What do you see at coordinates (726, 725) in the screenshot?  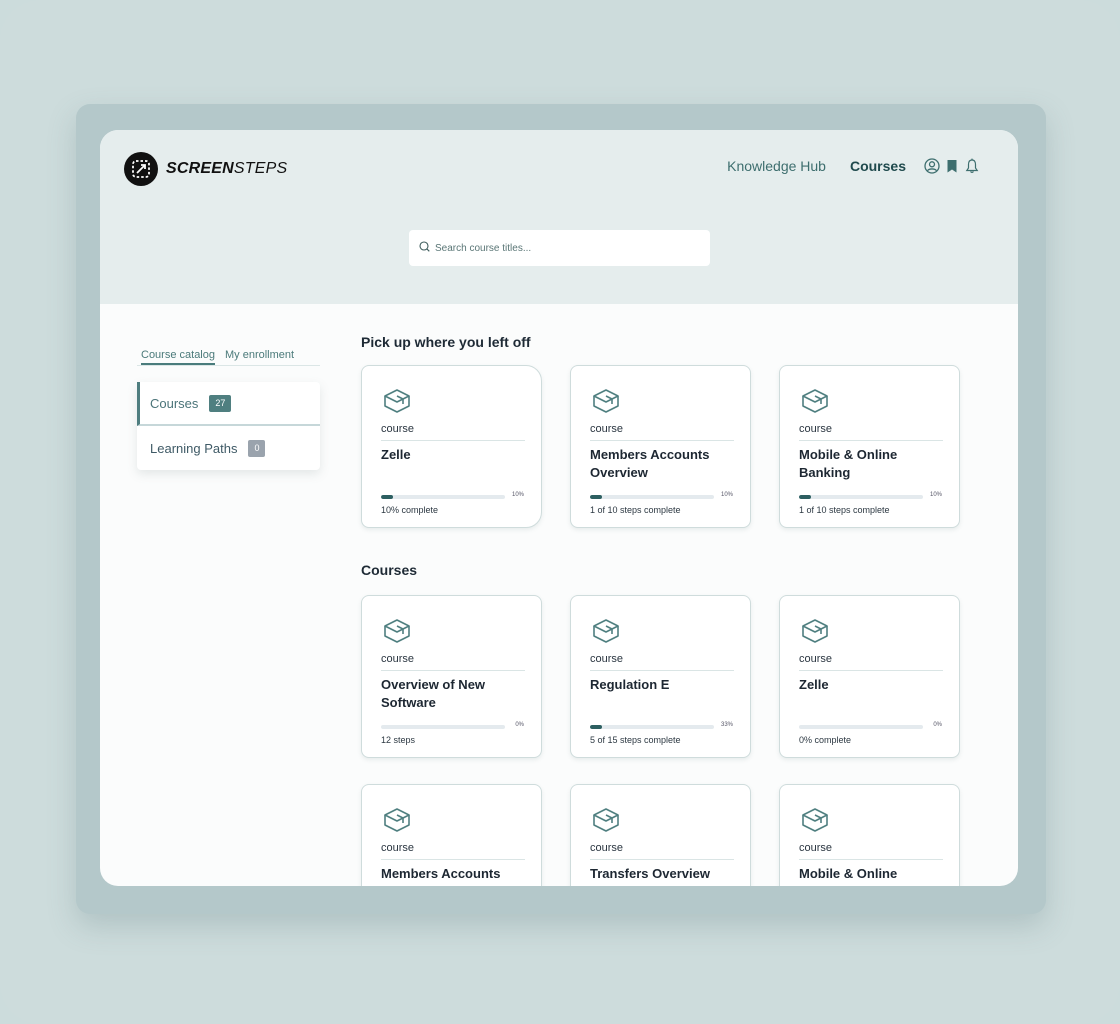 I see `progress-percent: 33%` at bounding box center [726, 725].